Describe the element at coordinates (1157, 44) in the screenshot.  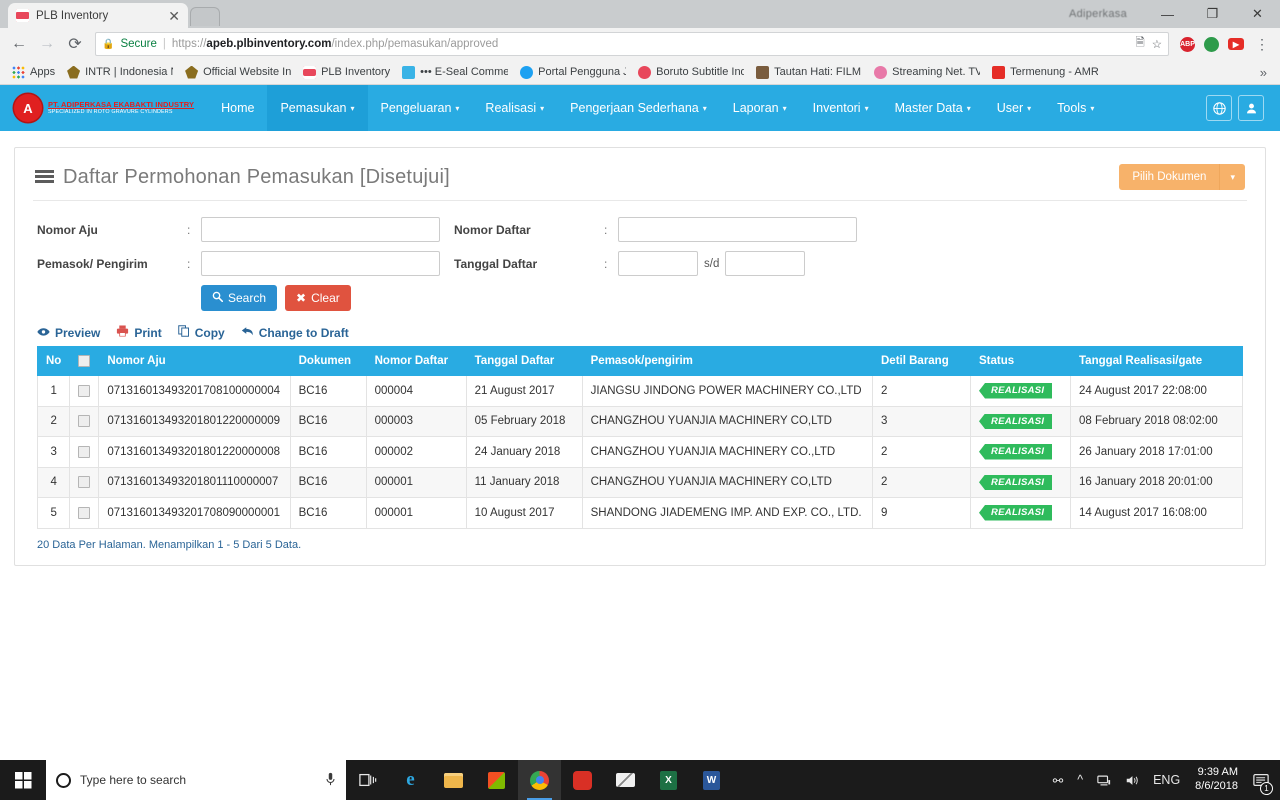
I see `bookmark-star-icon: ☆` at that location.